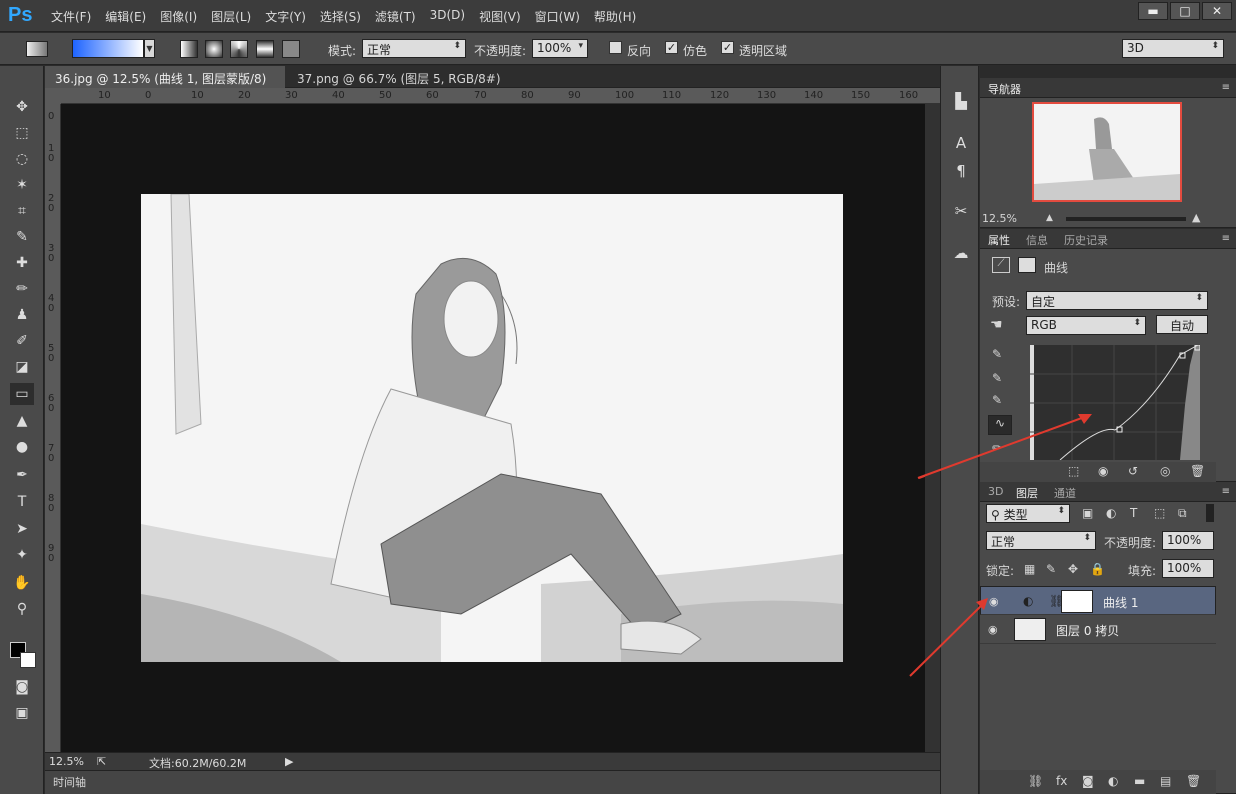  I want to click on filter-toggle-switch, so click(1210, 513).